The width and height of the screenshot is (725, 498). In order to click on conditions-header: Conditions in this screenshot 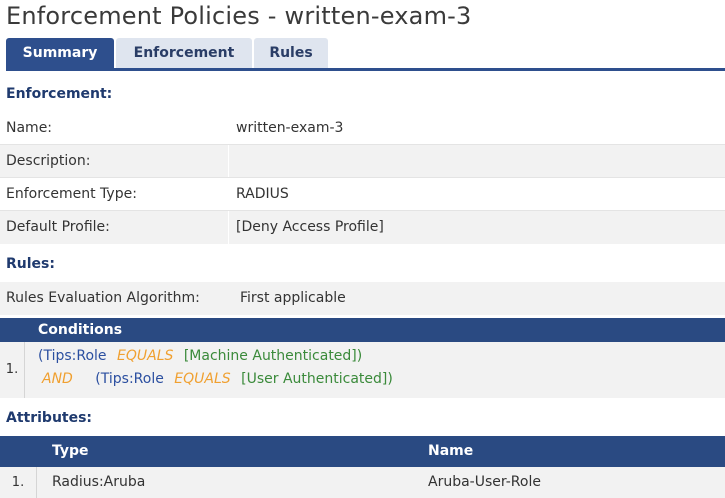, I will do `click(362, 330)`.